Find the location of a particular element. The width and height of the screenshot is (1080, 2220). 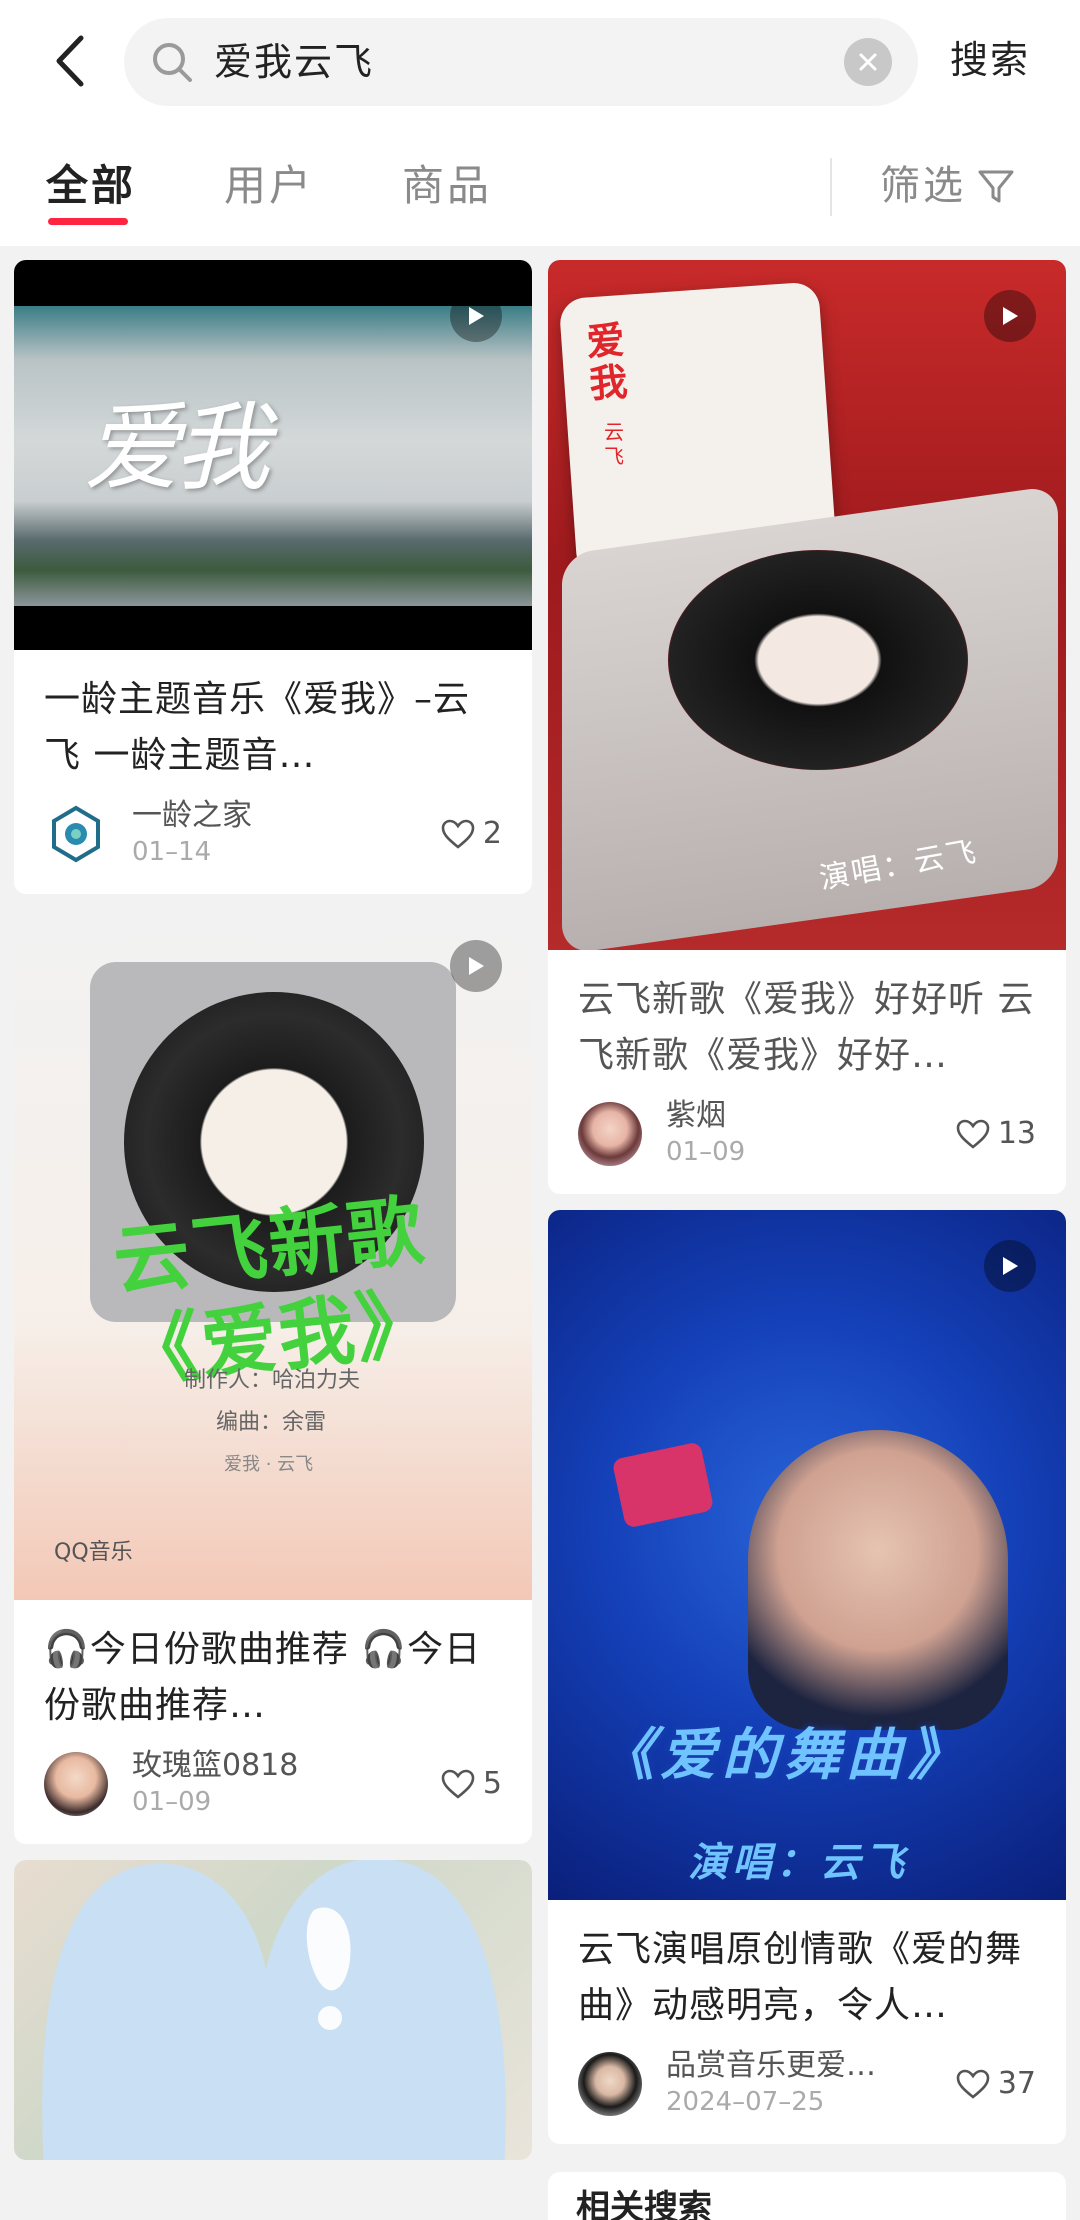

back-arrow-icon is located at coordinates (70, 61).